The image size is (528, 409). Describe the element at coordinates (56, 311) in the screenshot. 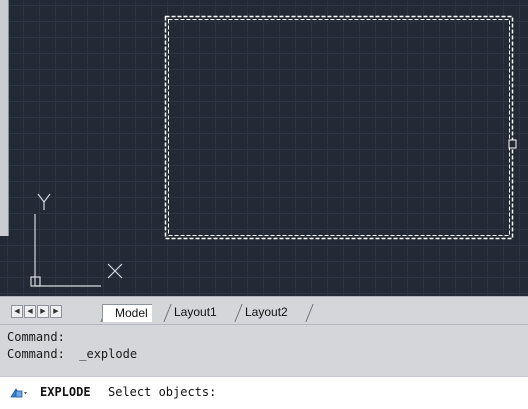

I see `last-tab-button: ▶` at that location.